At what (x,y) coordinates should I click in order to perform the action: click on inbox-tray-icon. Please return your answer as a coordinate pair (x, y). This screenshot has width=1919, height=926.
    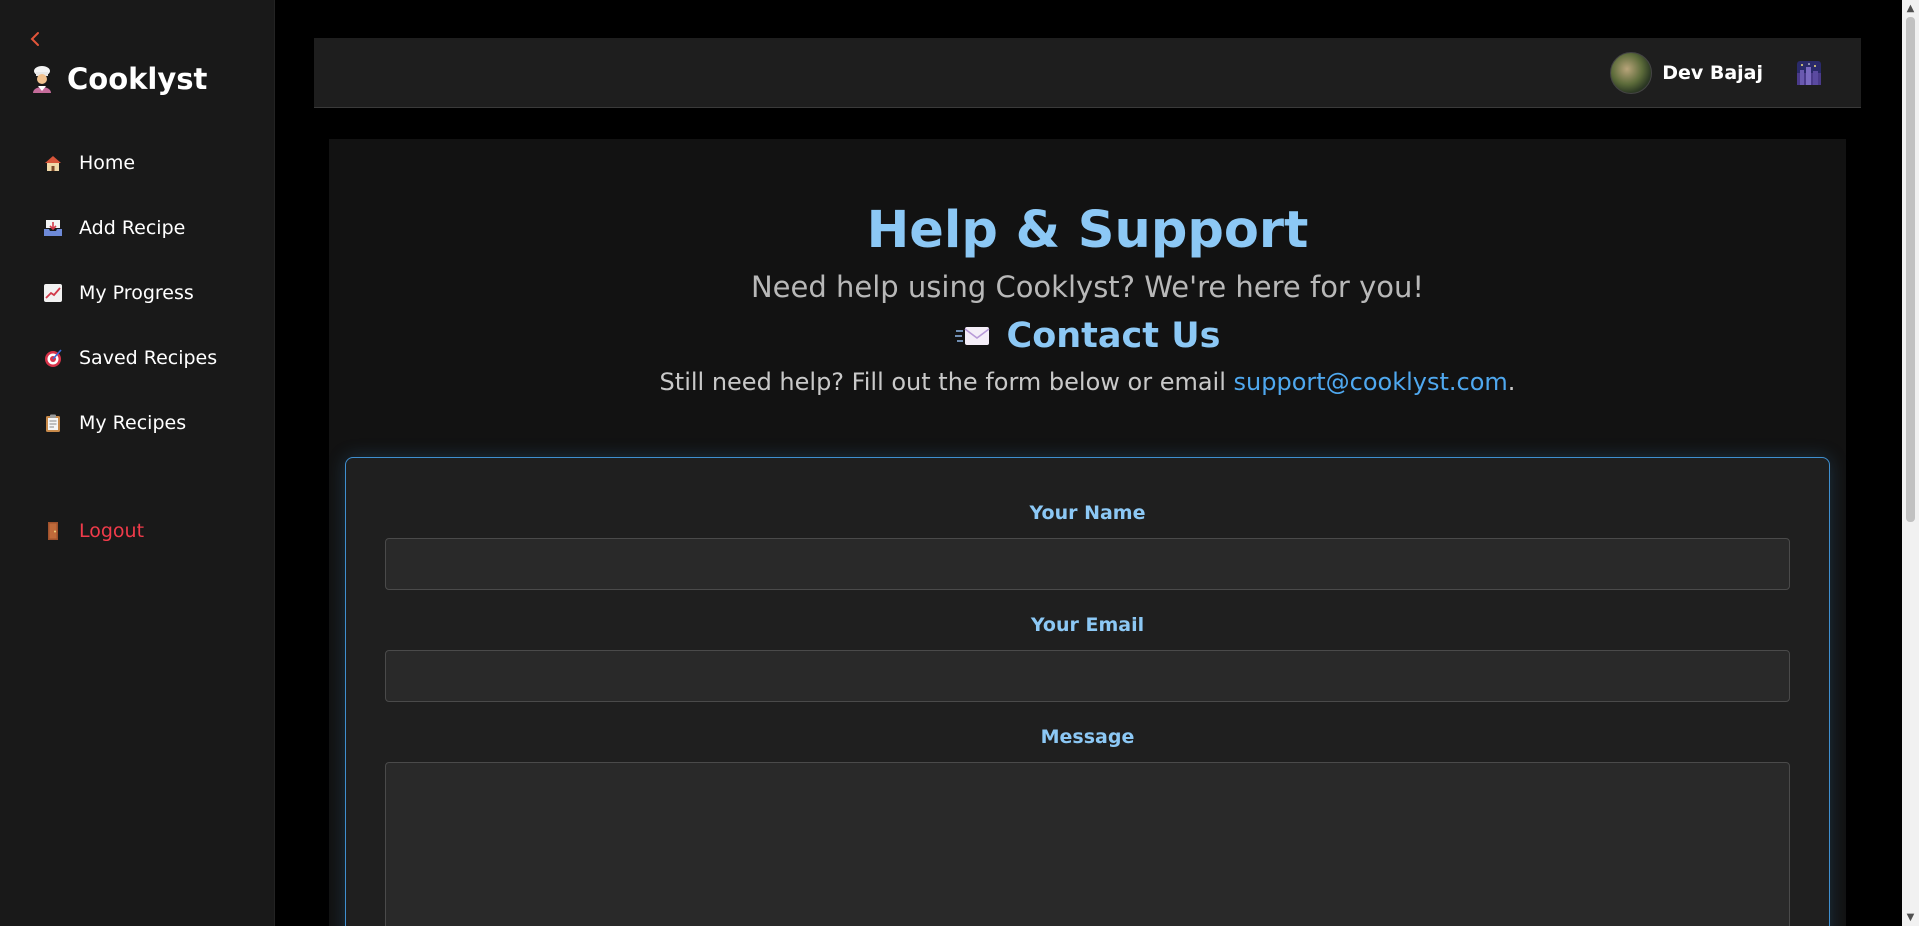
    Looking at the image, I should click on (53, 228).